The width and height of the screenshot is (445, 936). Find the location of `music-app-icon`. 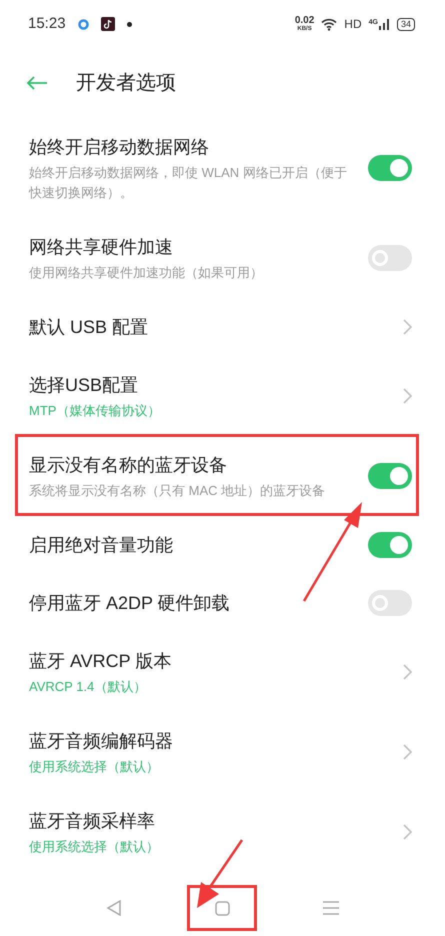

music-app-icon is located at coordinates (107, 24).